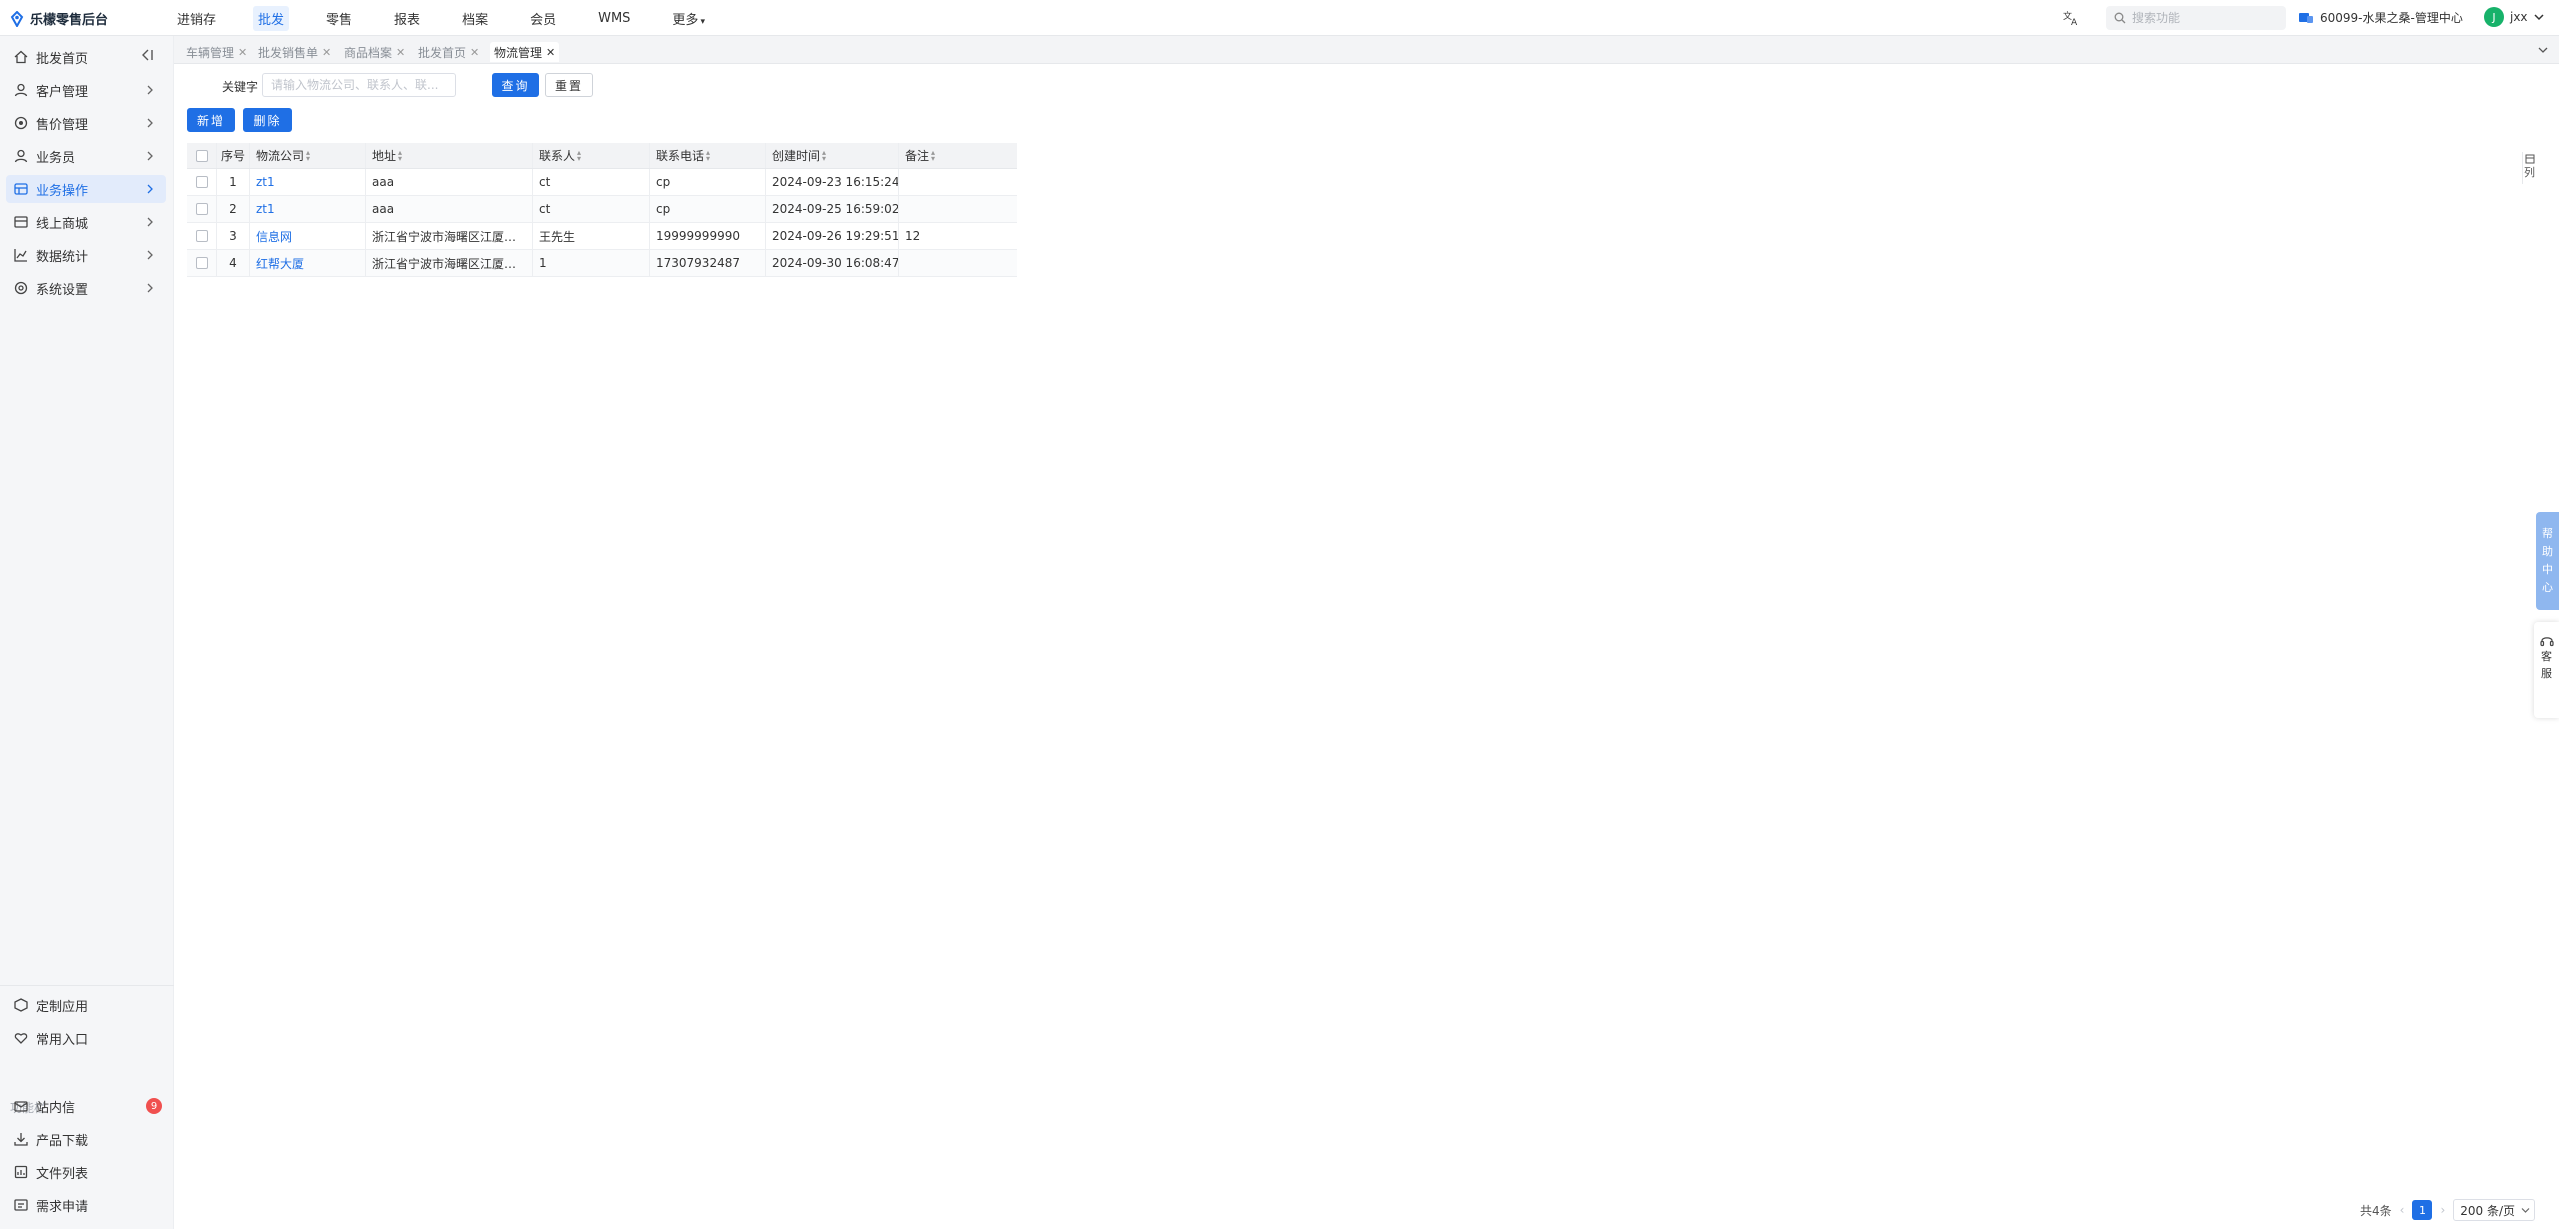 This screenshot has width=2559, height=1229. What do you see at coordinates (374, 52) in the screenshot?
I see `tab-product-archive: 商品档案 ✕` at bounding box center [374, 52].